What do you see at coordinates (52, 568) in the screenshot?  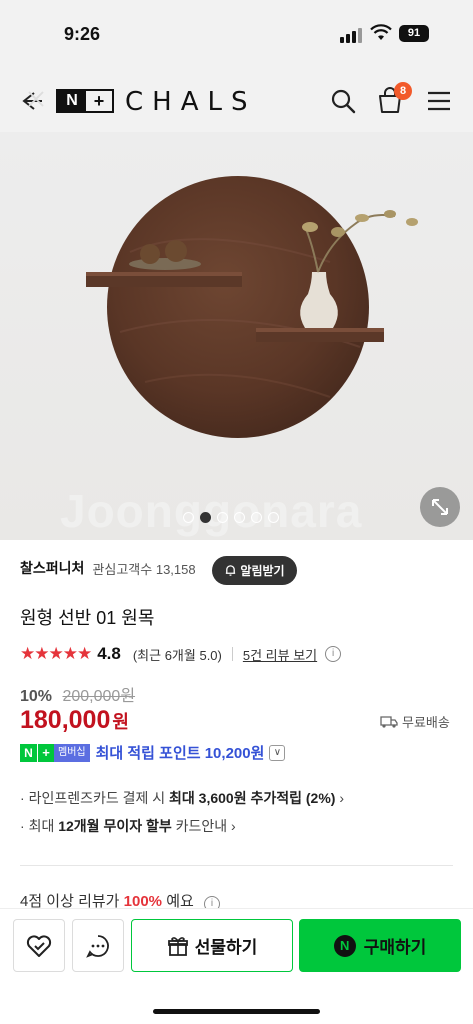 I see `store-name: 찰스퍼니처` at bounding box center [52, 568].